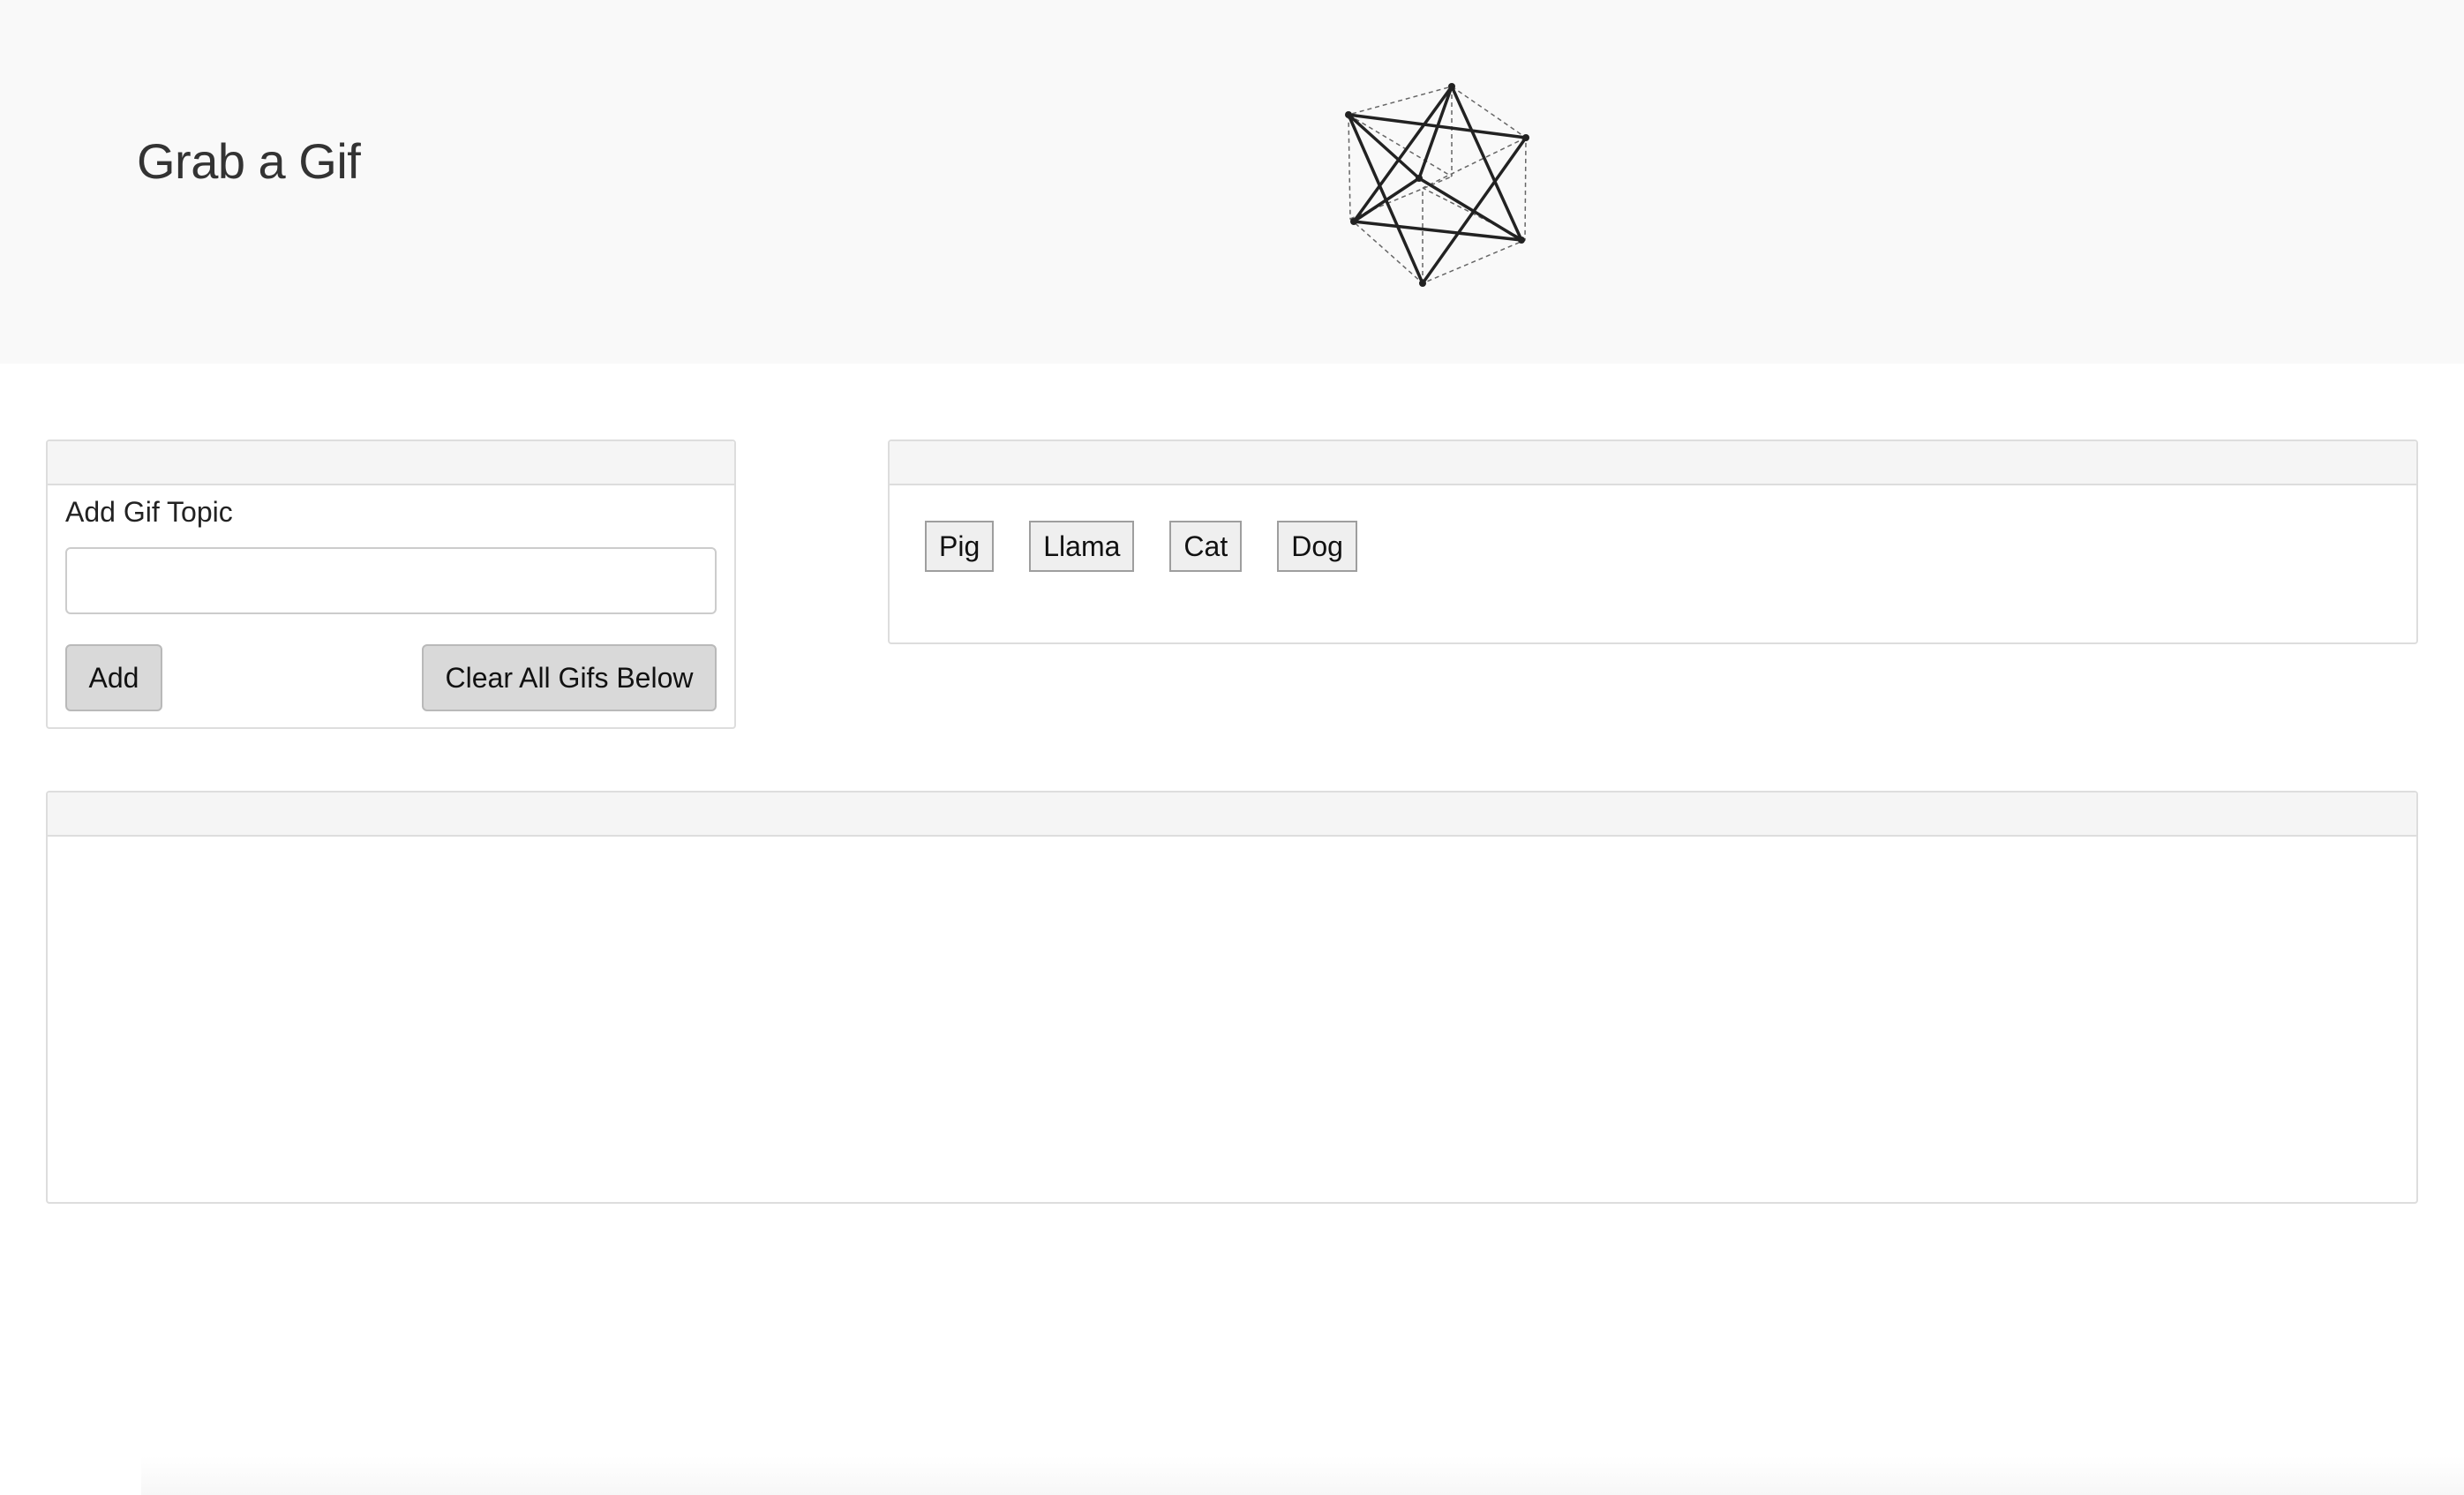 The width and height of the screenshot is (2464, 1495). I want to click on topic-button-pig: Pig, so click(960, 546).